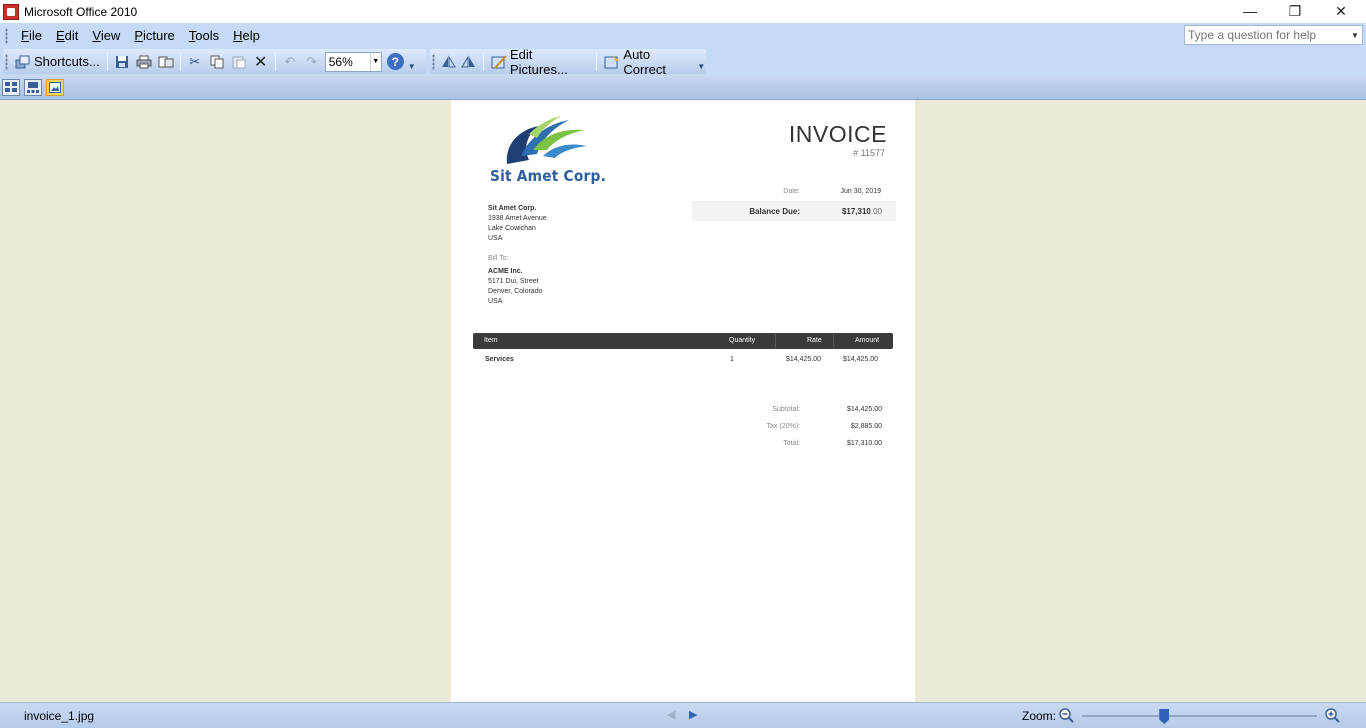 The image size is (1366, 728). Describe the element at coordinates (375, 61) in the screenshot. I see `chevron-down-icon: ▼` at that location.